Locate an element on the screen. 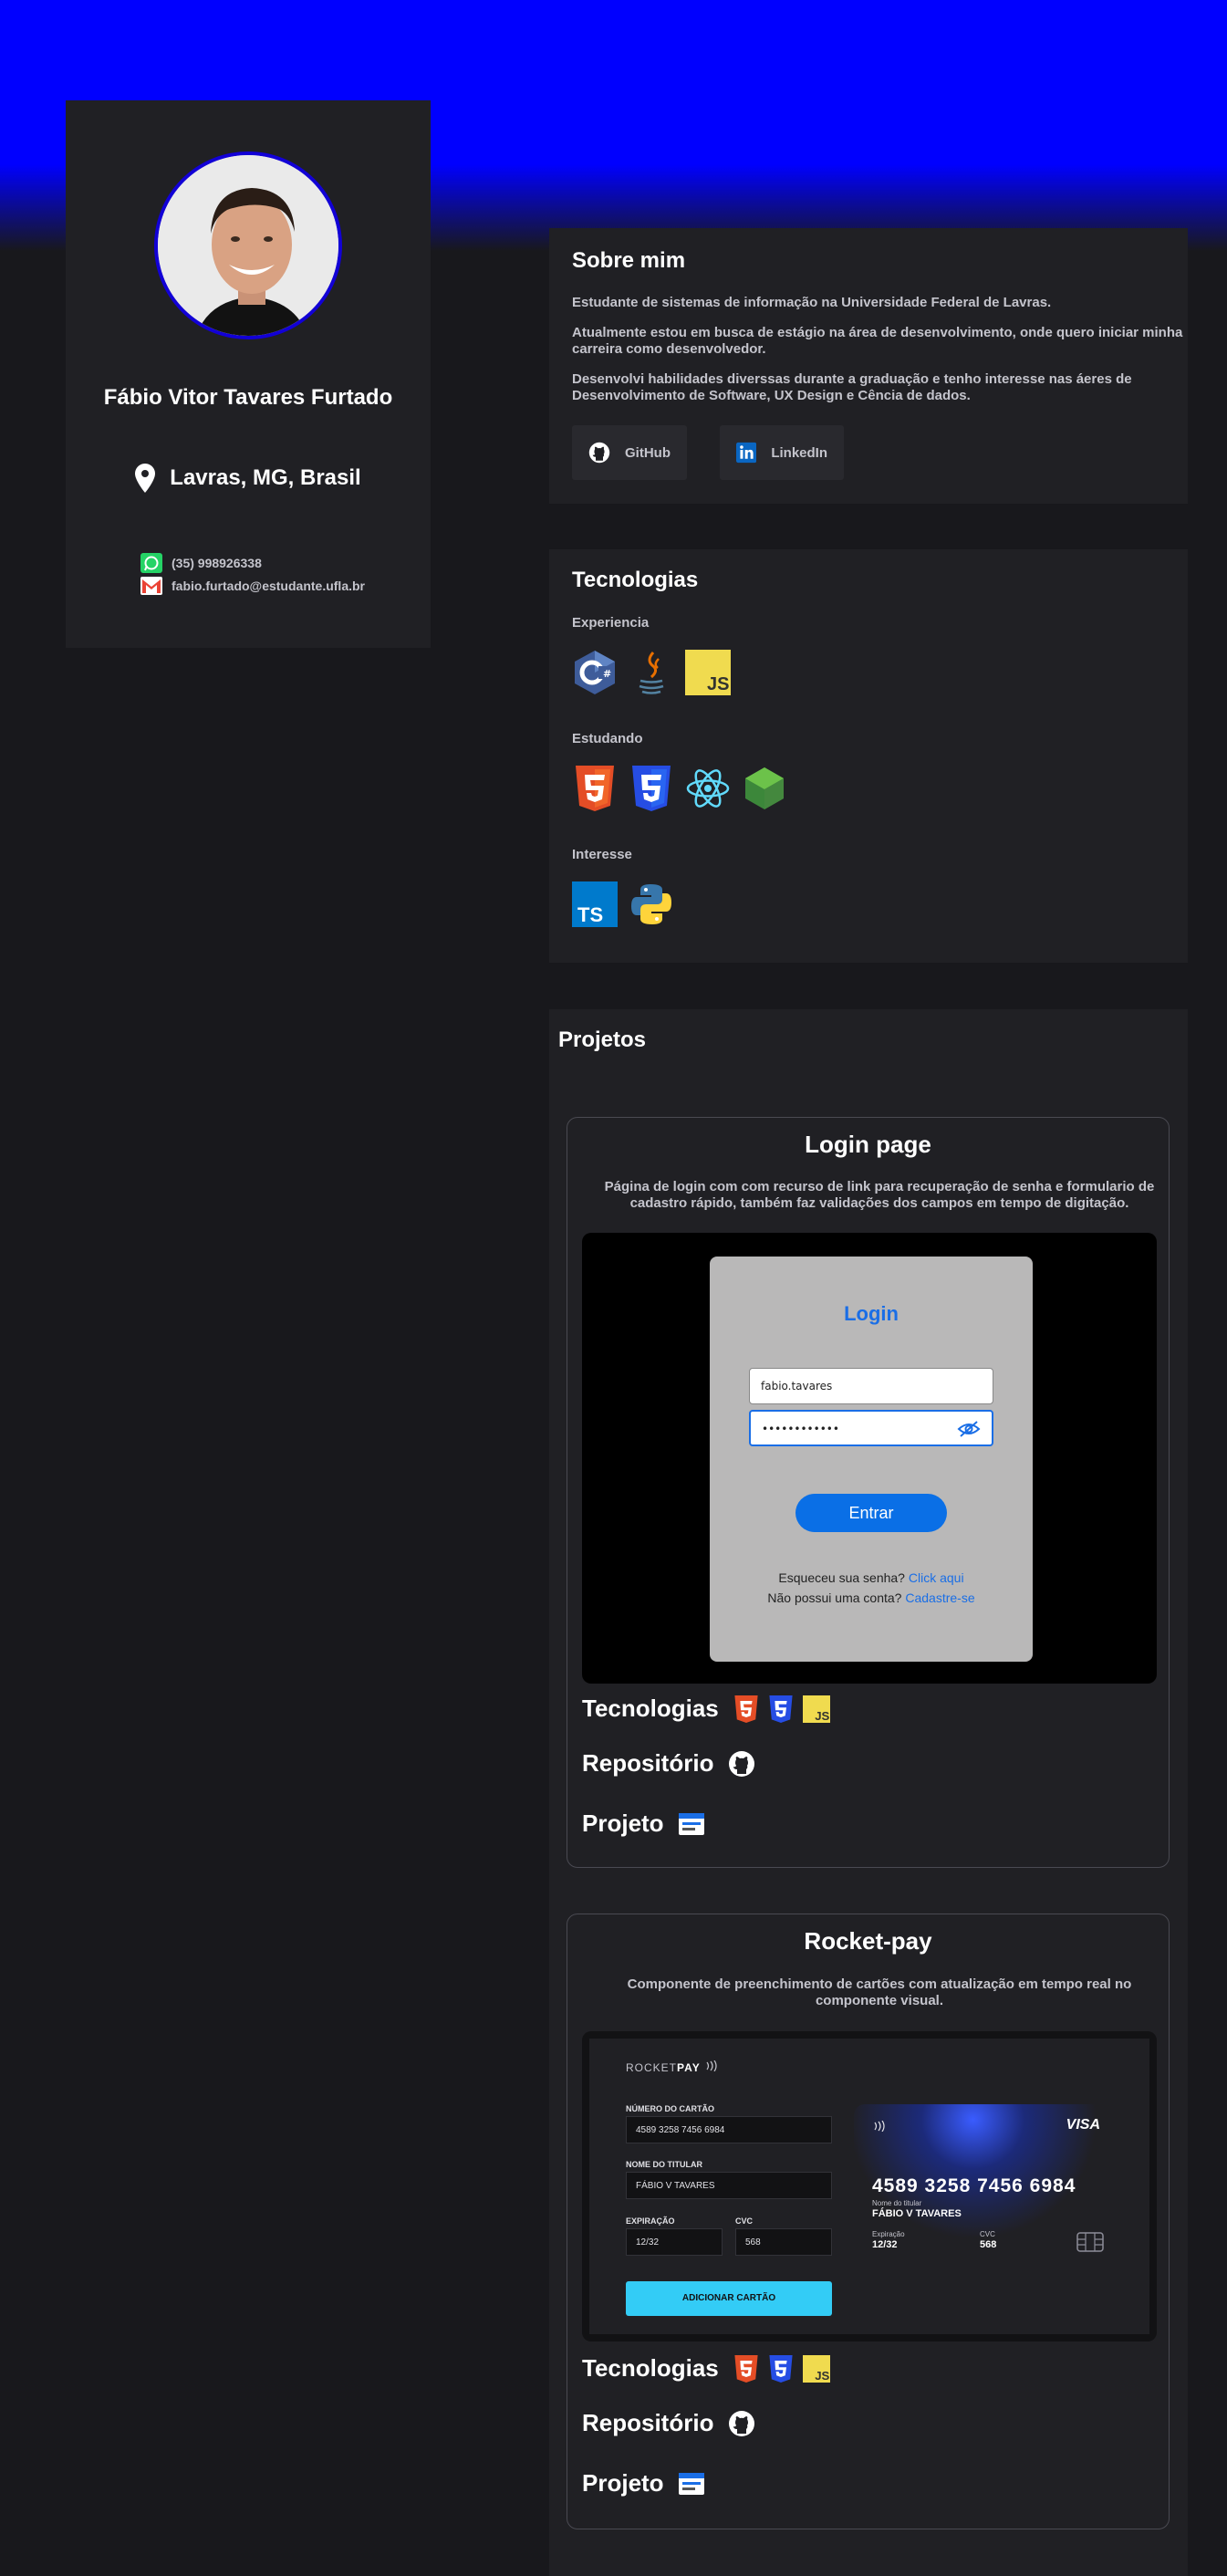 The width and height of the screenshot is (1227, 2576). gmail-icon is located at coordinates (151, 585).